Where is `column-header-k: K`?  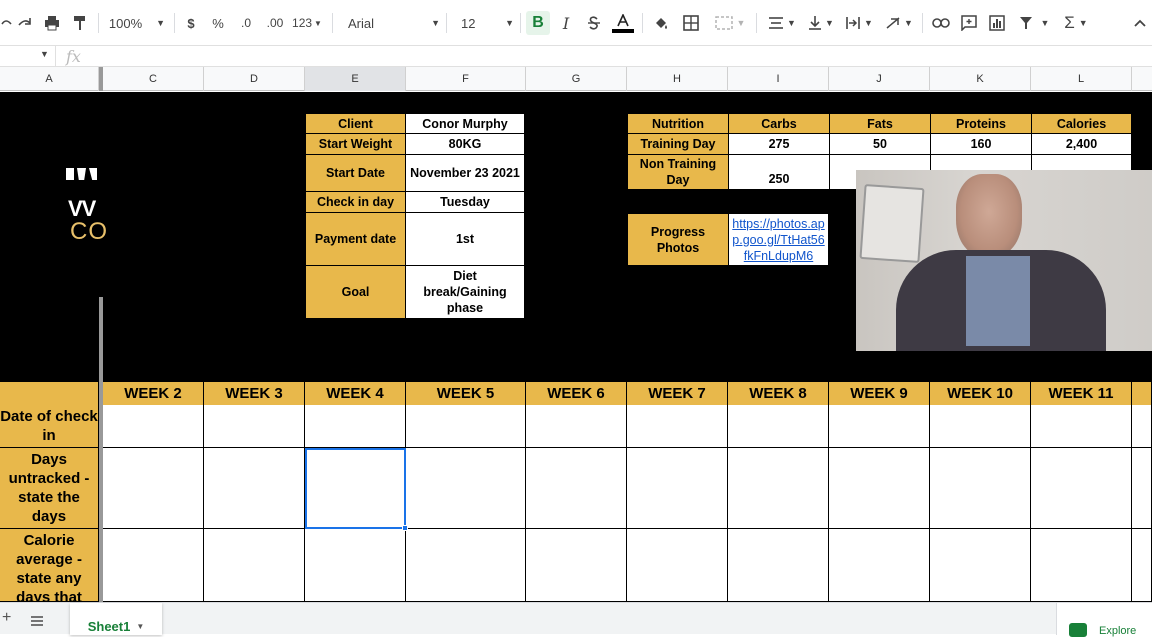
column-header-k: K is located at coordinates (980, 79).